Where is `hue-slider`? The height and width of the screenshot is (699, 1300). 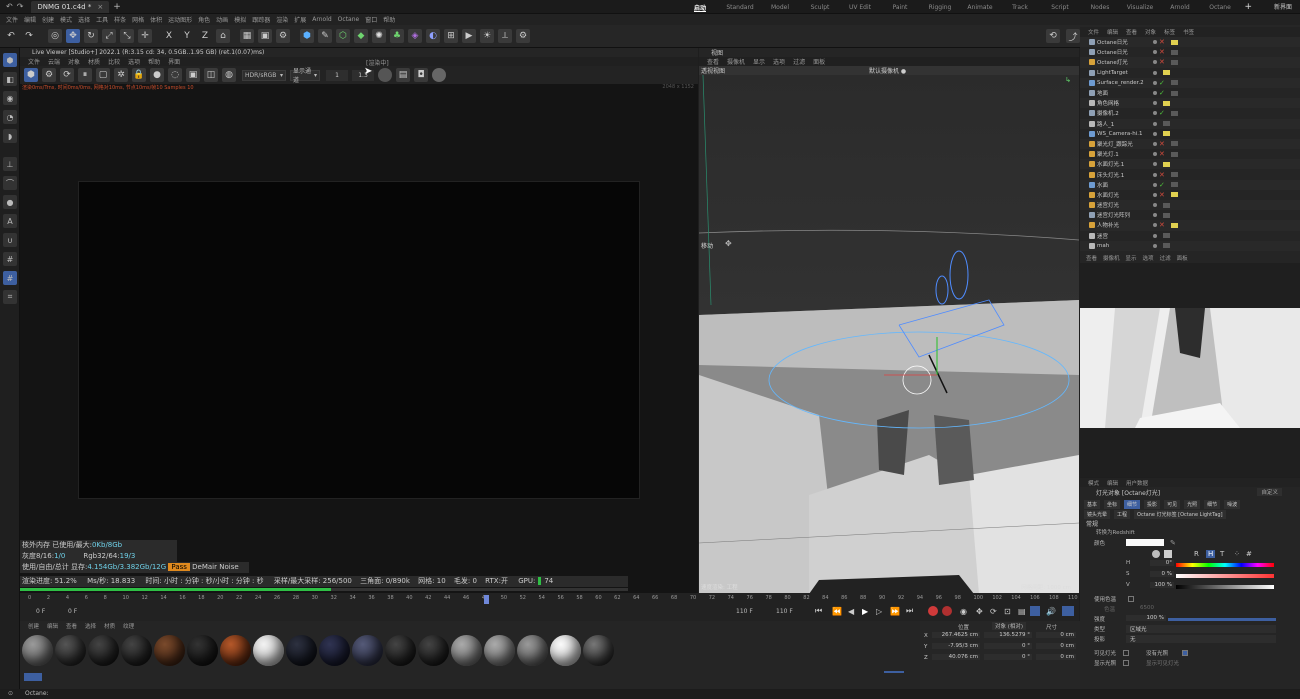
hue-slider is located at coordinates (1225, 565).